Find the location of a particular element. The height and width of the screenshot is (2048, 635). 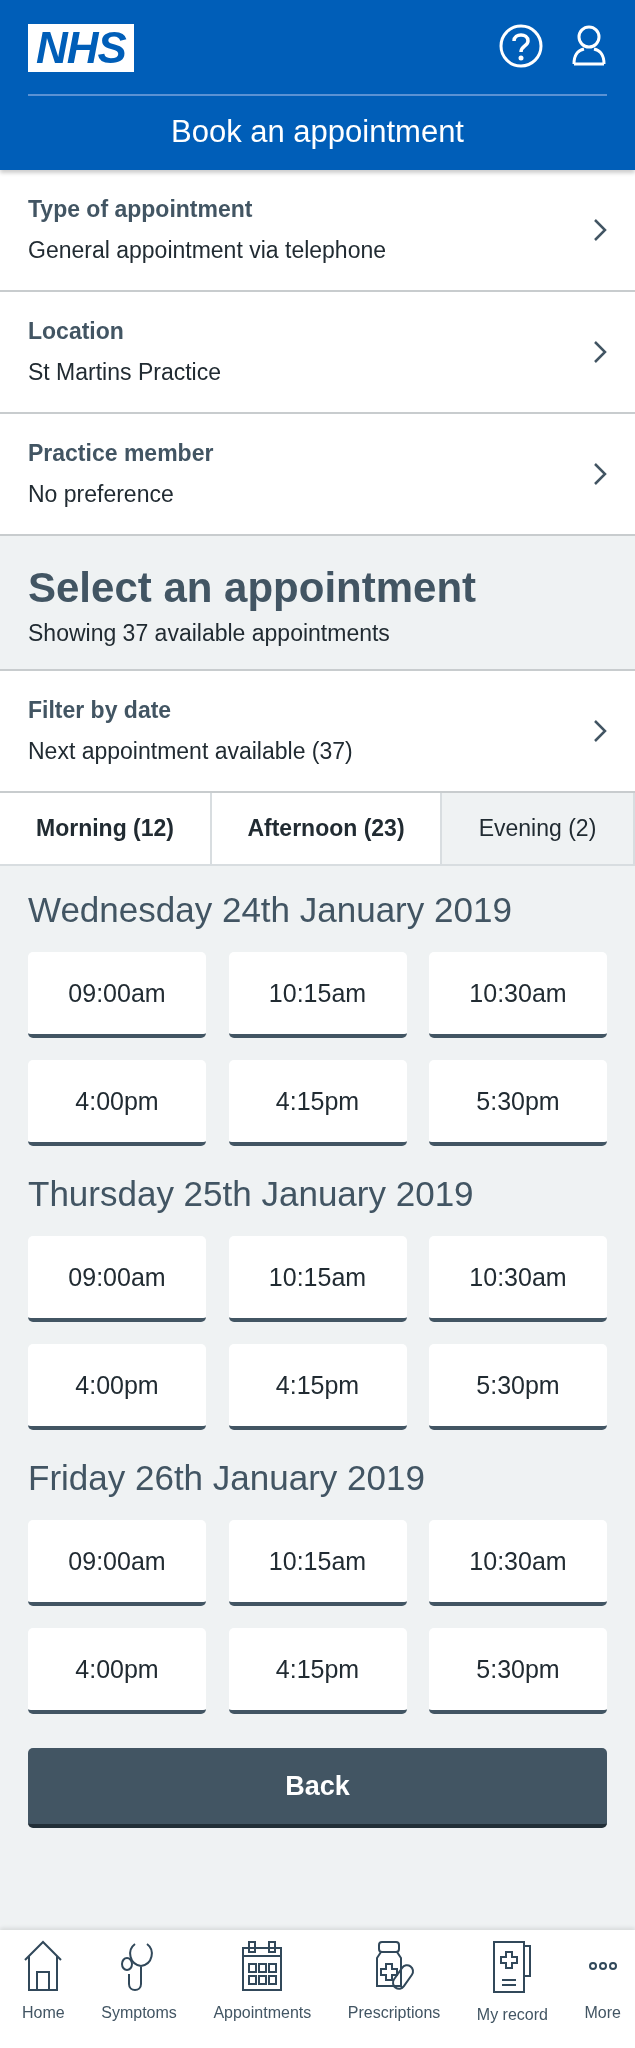

medical-record-icon is located at coordinates (512, 1967).